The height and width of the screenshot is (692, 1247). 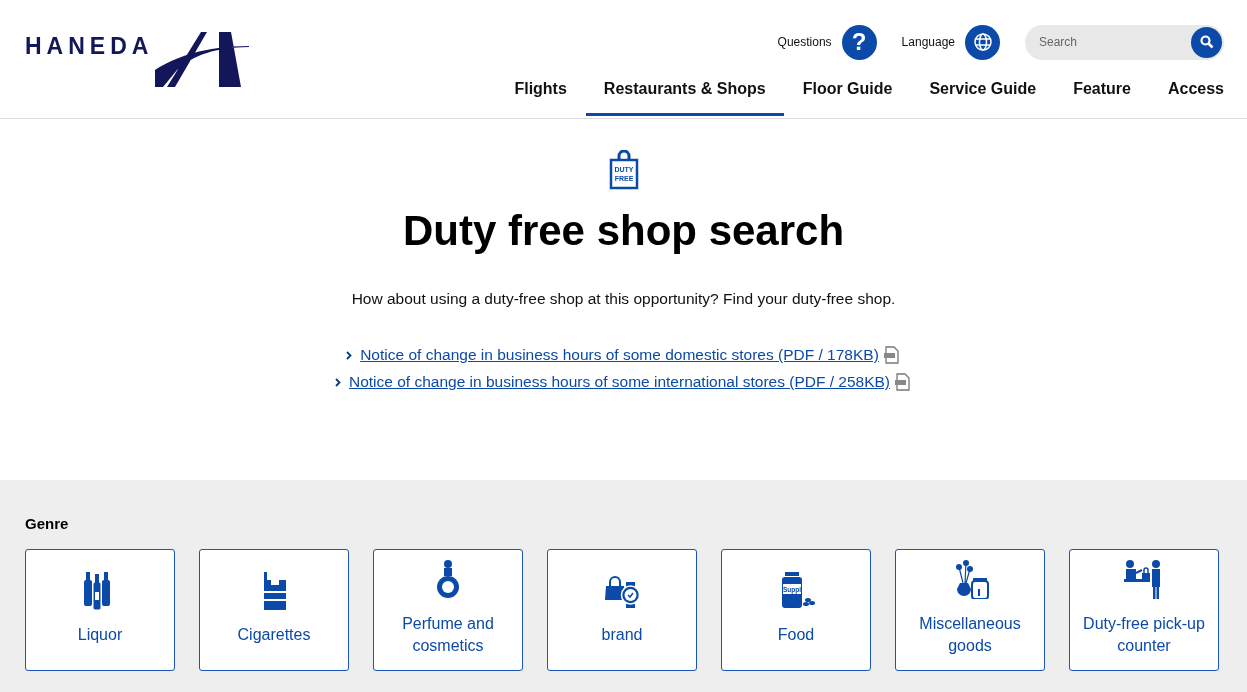 I want to click on card-label: brand, so click(x=622, y=635).